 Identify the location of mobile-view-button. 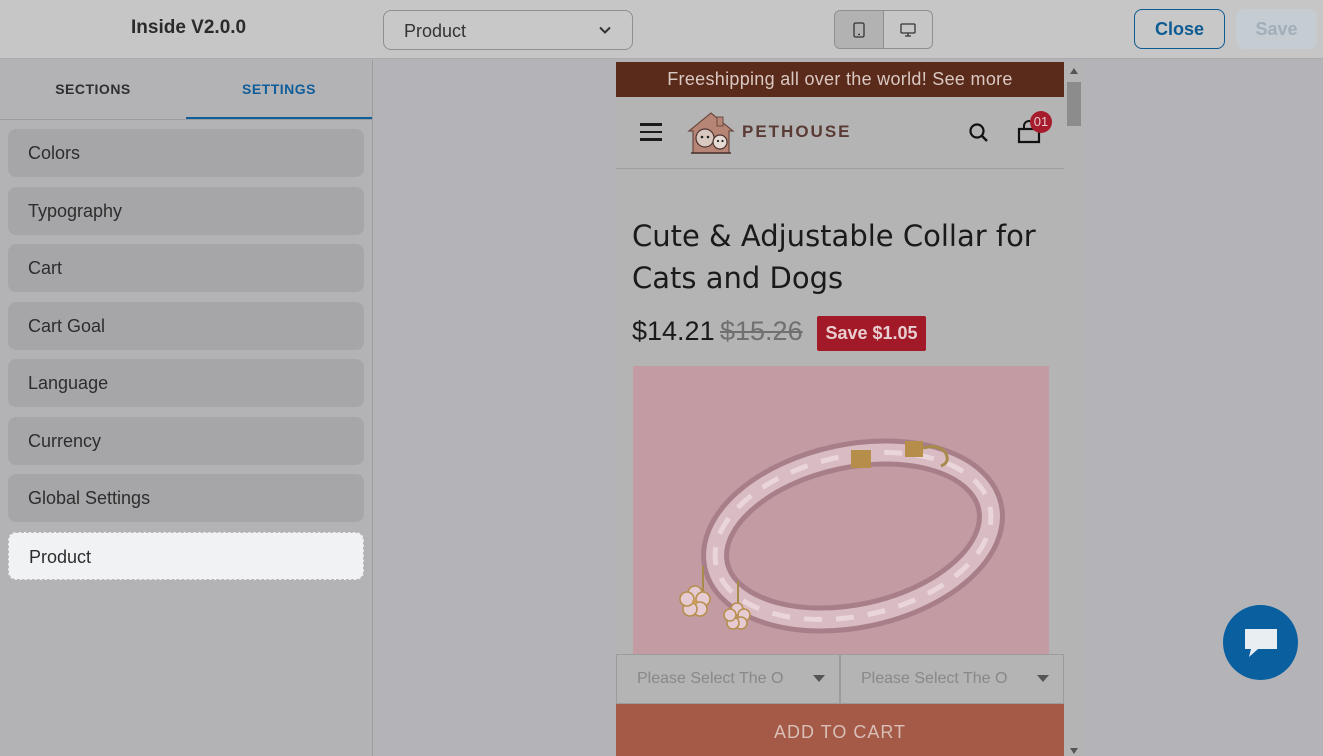
(859, 29).